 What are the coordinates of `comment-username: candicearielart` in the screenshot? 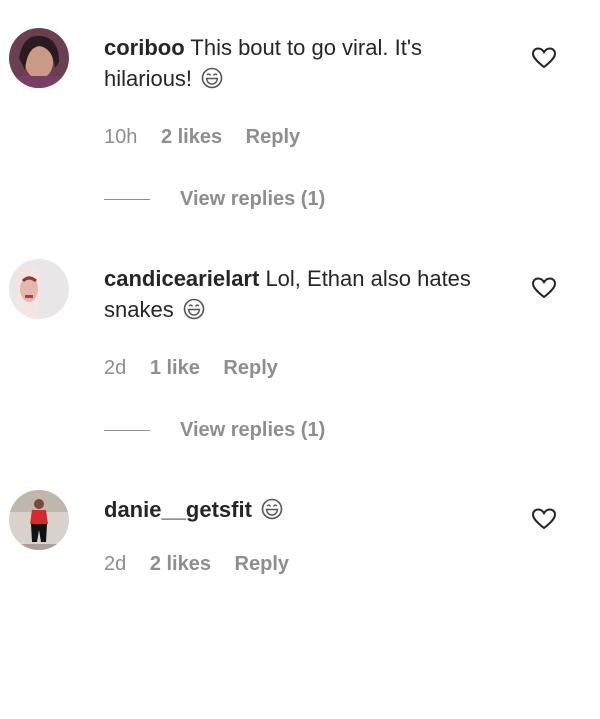 It's located at (181, 278).